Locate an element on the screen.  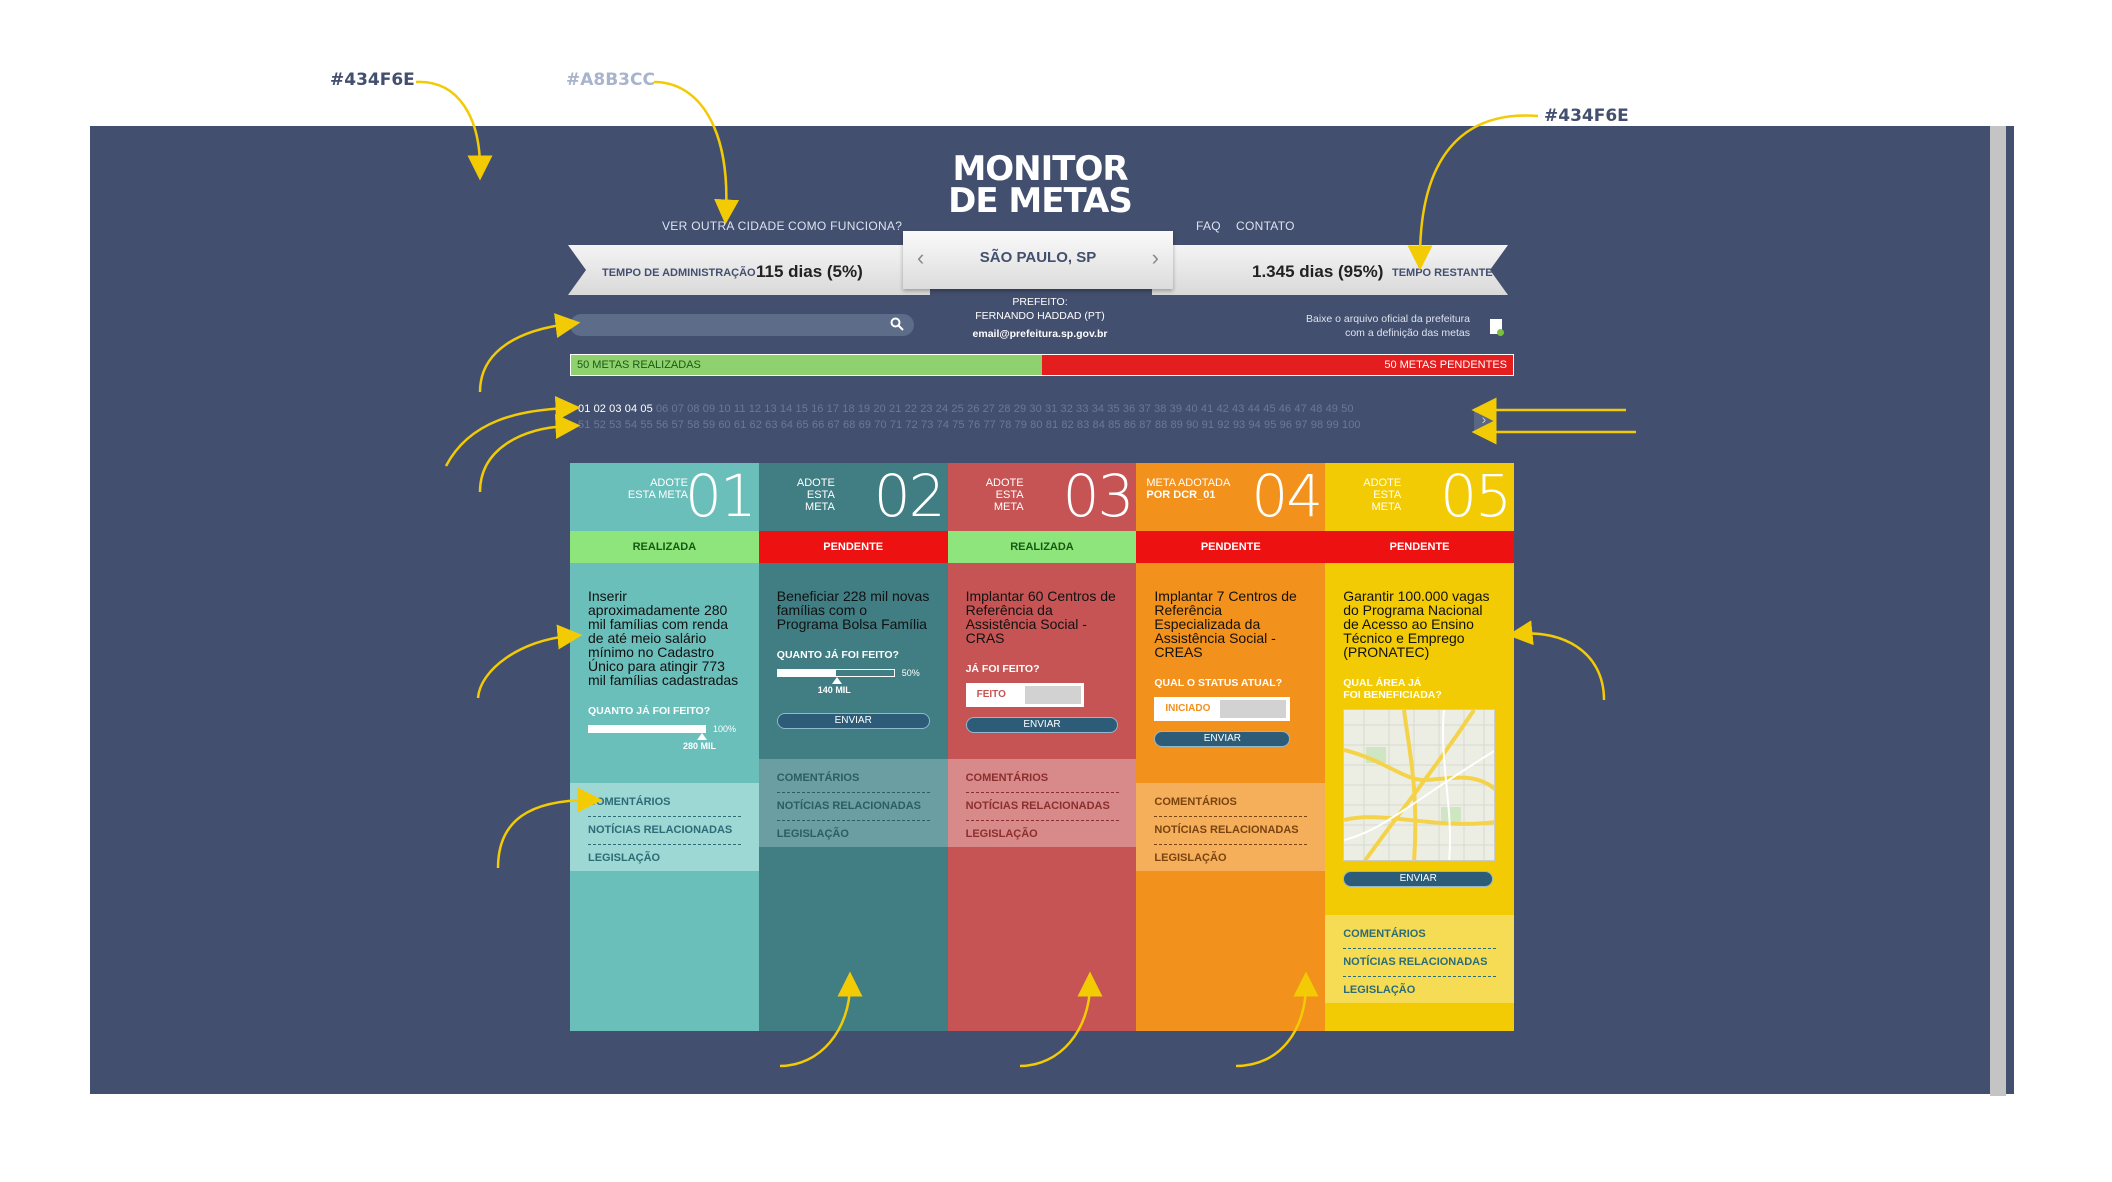
question-label: QUANTO JÁ FOI FEITO? is located at coordinates (837, 655).